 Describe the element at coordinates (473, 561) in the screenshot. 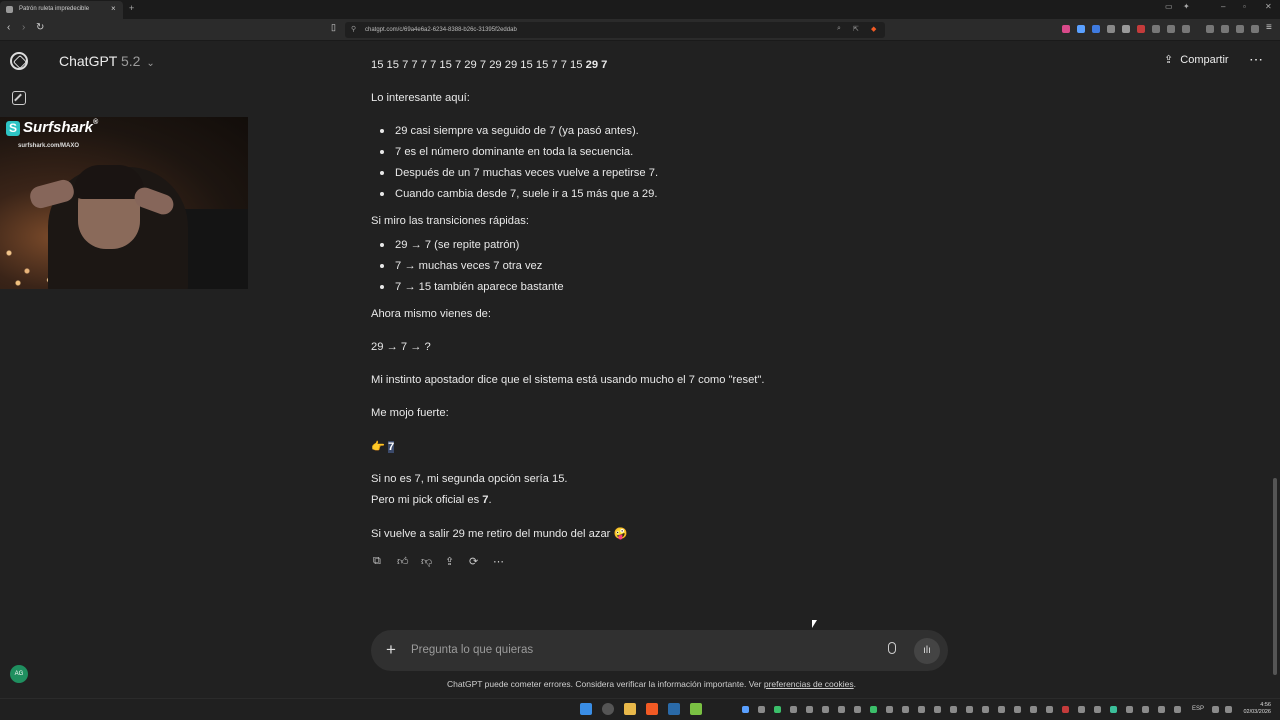

I see `regenerate-icon: ⟳` at that location.